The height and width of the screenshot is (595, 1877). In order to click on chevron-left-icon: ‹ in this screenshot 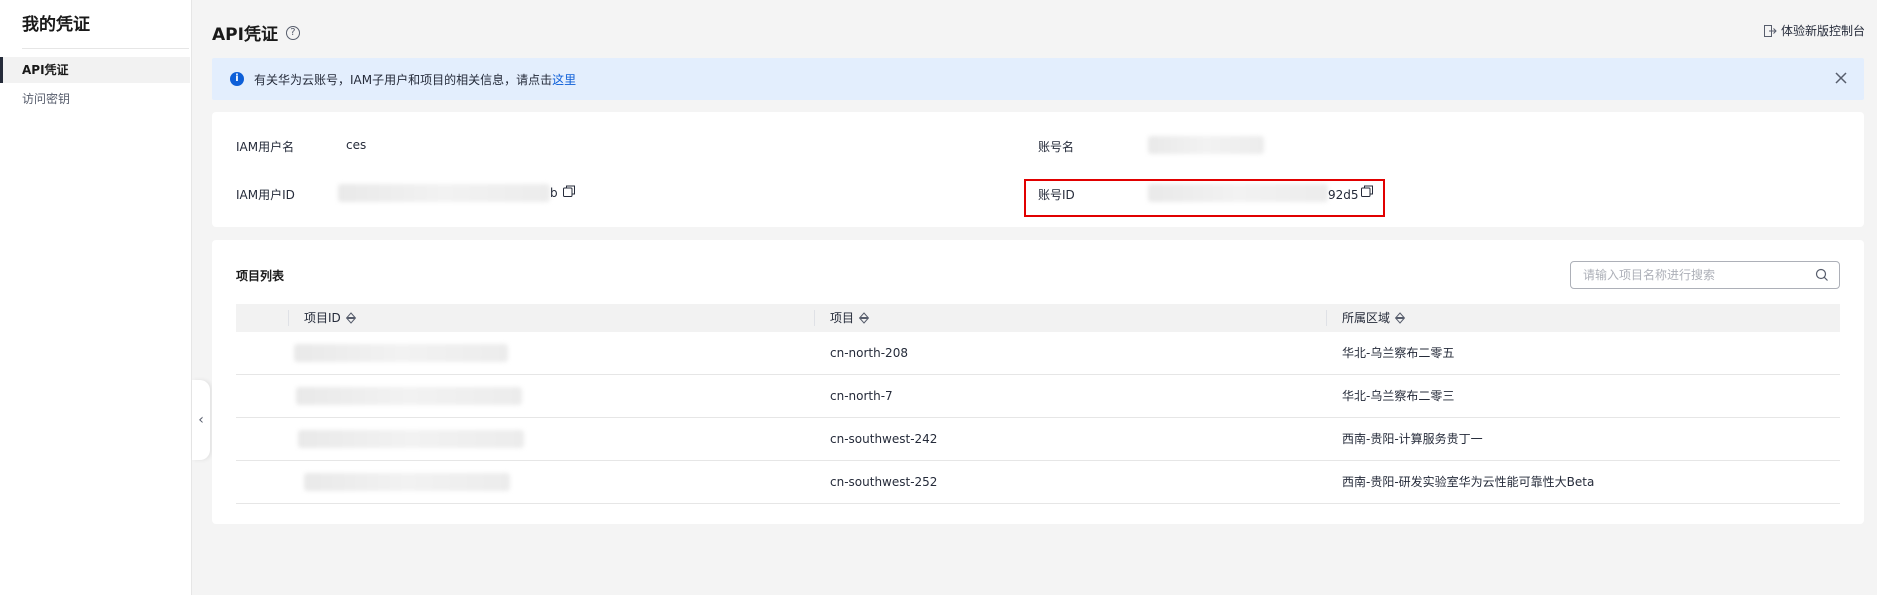, I will do `click(201, 420)`.